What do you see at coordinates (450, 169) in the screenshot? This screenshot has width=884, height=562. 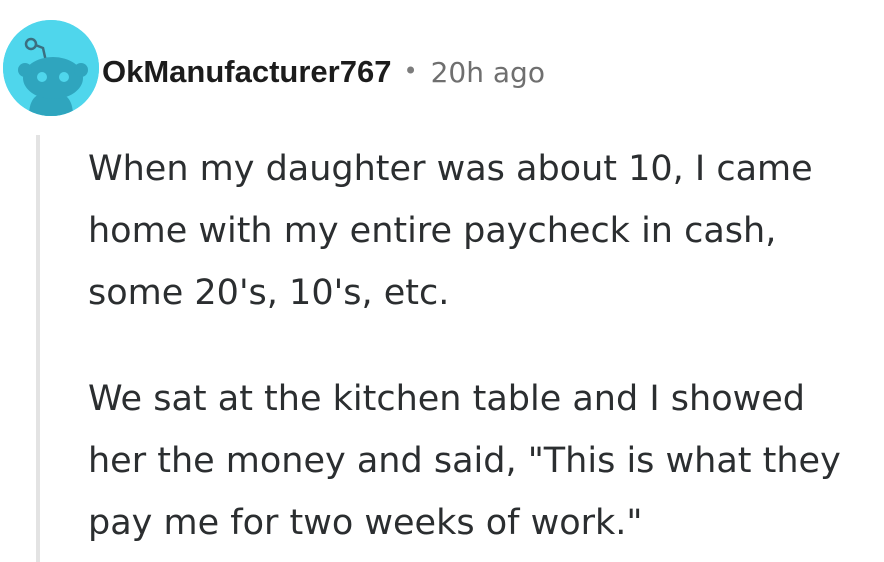 I see `text-line: When my daughter was about 10, I came` at bounding box center [450, 169].